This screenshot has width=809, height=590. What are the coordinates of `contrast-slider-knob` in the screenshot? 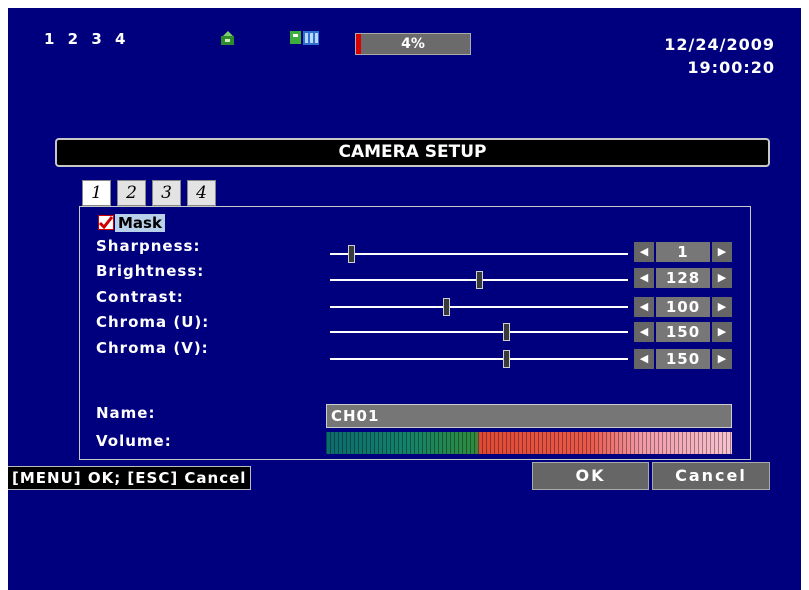 It's located at (446, 307).